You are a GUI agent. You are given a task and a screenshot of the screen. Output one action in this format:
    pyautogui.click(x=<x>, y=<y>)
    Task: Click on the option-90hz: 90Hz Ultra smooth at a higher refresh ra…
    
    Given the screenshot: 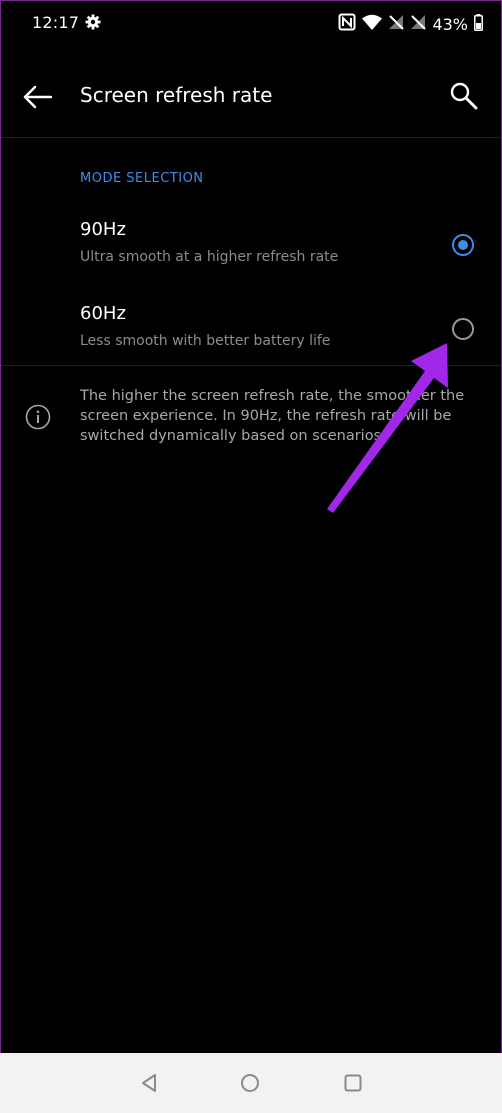 What is the action you would take?
    pyautogui.click(x=251, y=259)
    